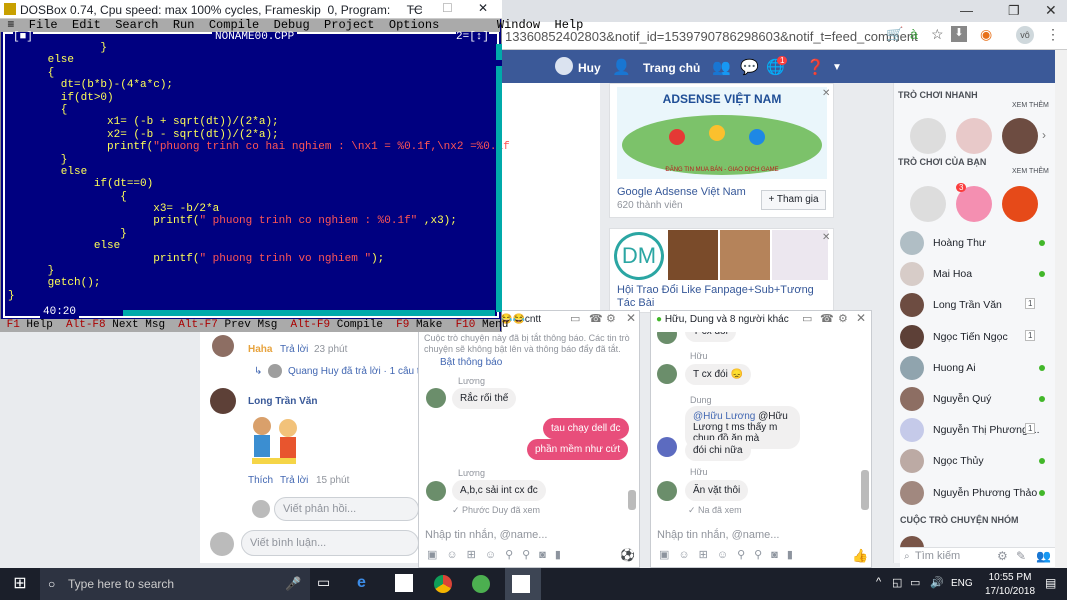  I want to click on status-key: Alt-F9, so click(311, 325).